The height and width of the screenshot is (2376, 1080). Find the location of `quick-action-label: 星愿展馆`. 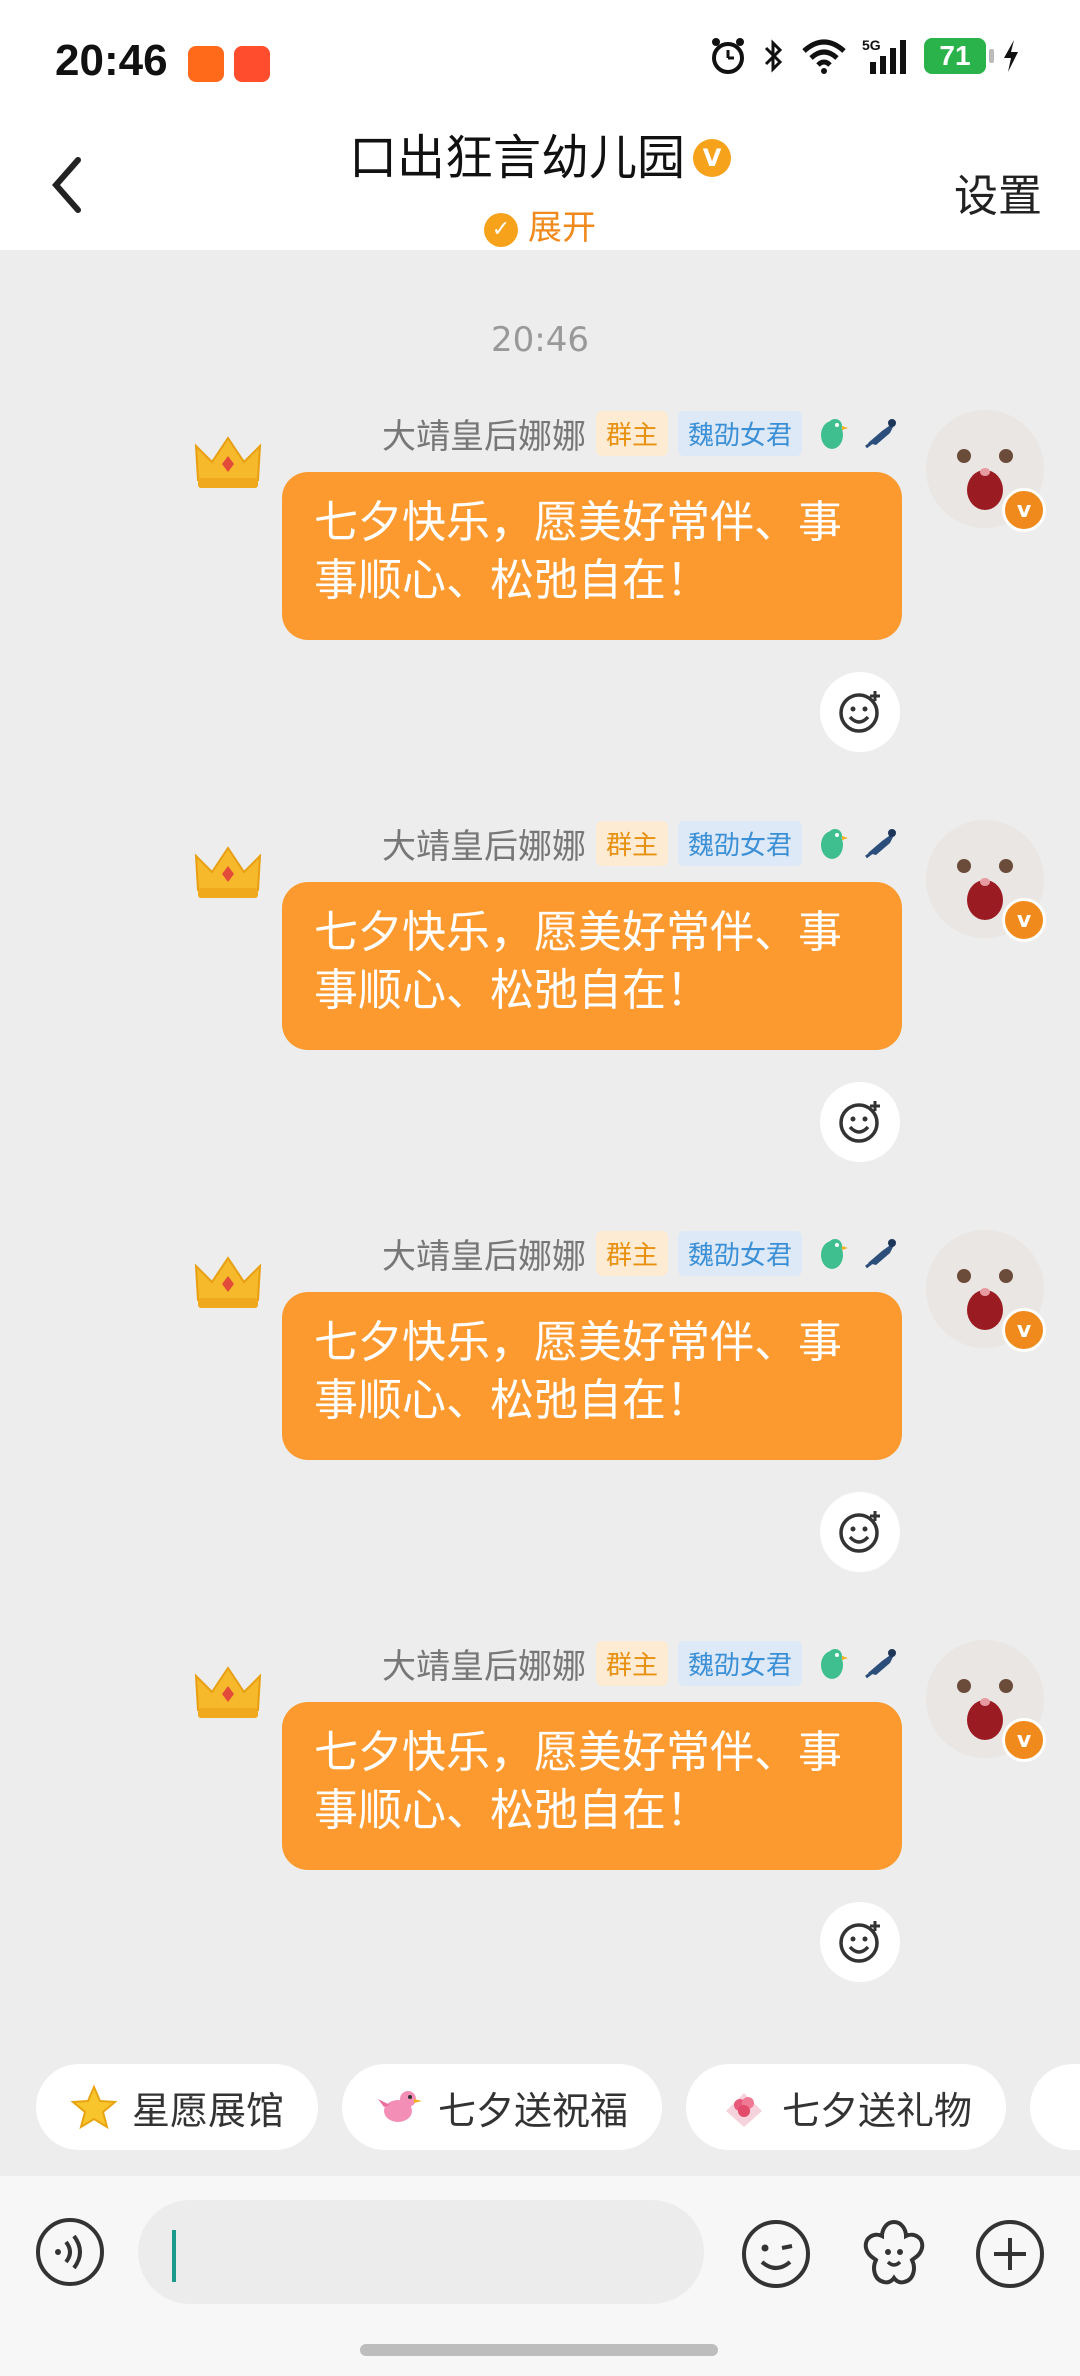

quick-action-label: 星愿展馆 is located at coordinates (208, 2110).